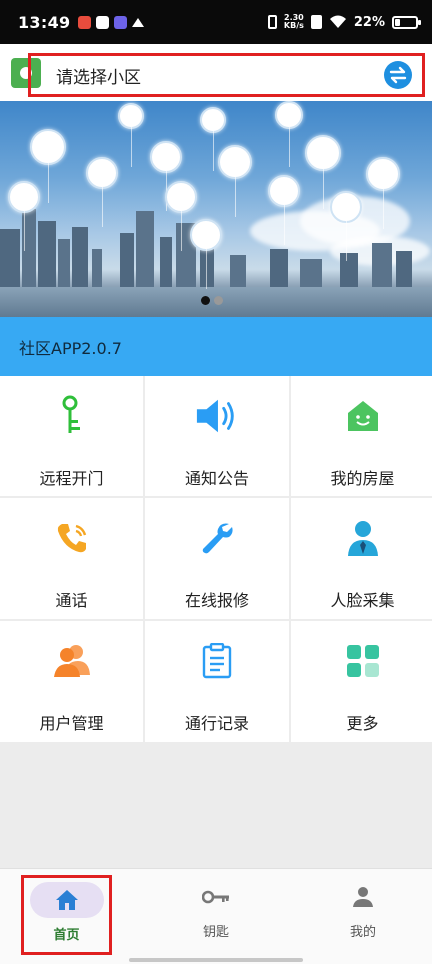  I want to click on community-selector-label: 请选择小区, so click(98, 77).